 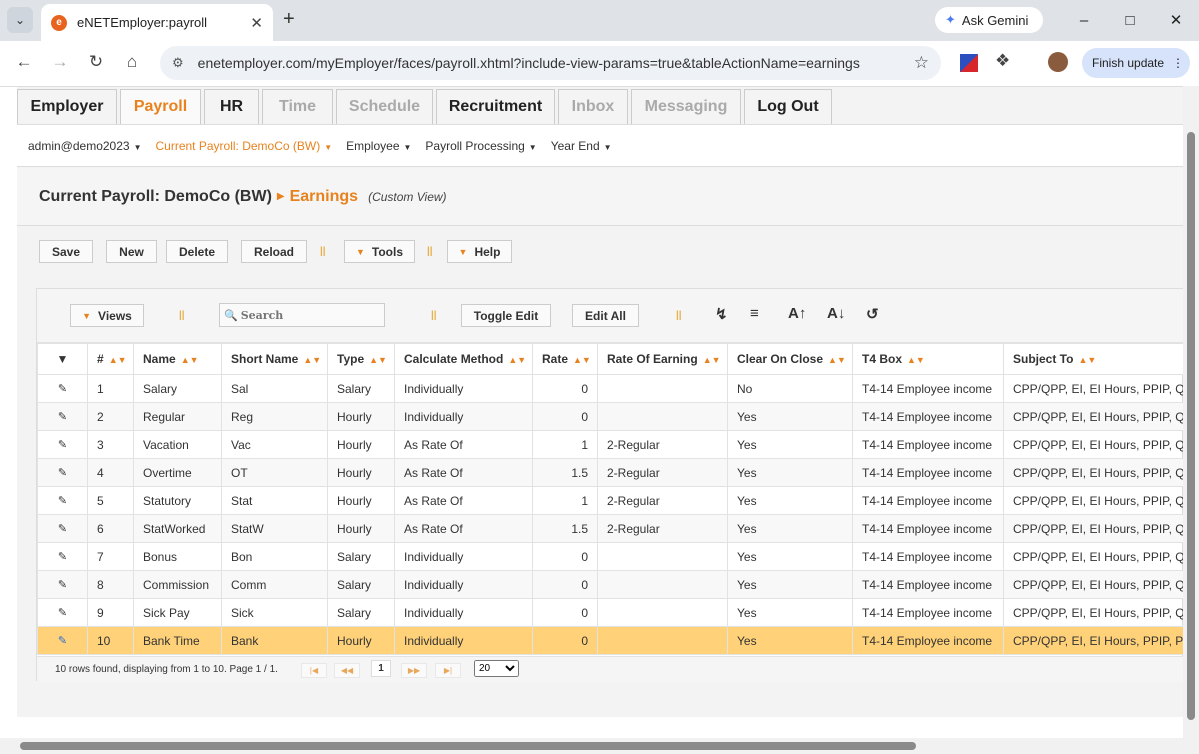 What do you see at coordinates (24, 62) in the screenshot?
I see `back-arrow-icon: ←` at bounding box center [24, 62].